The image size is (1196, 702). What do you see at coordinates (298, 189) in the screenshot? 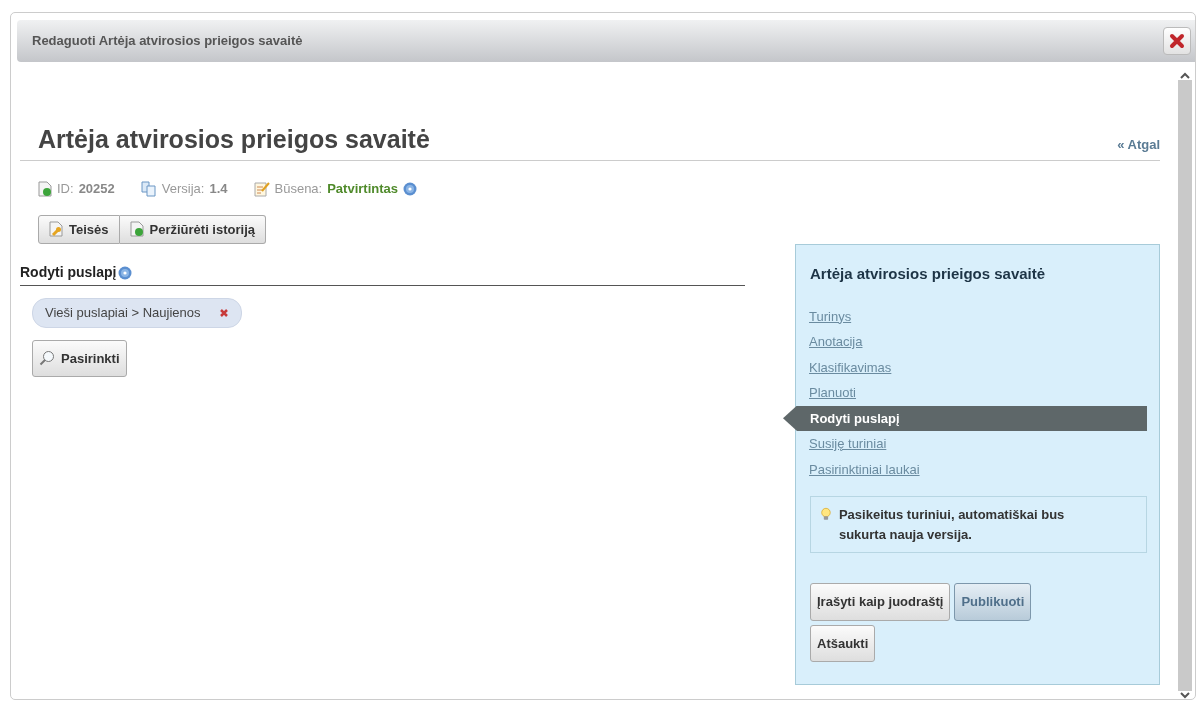
I see `status-label: Būsena:` at bounding box center [298, 189].